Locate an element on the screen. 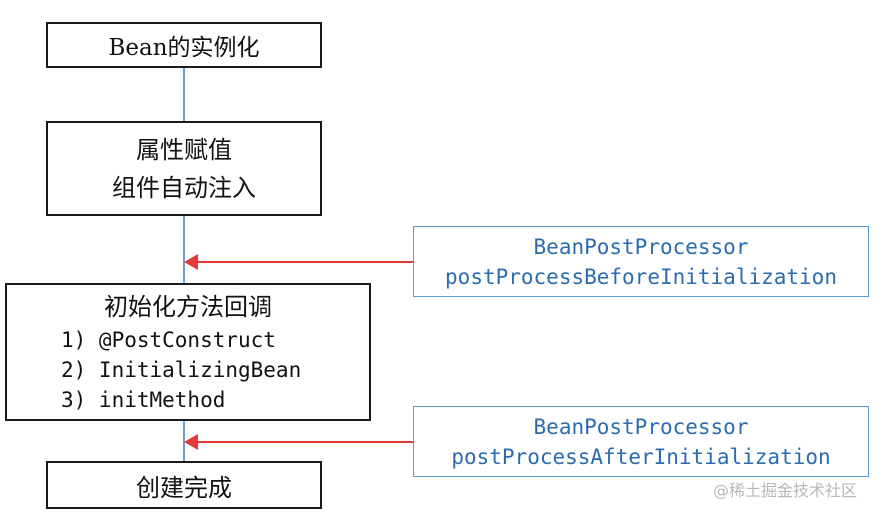 This screenshot has width=895, height=519. creation-complete-box: 创建完成 is located at coordinates (184, 485).